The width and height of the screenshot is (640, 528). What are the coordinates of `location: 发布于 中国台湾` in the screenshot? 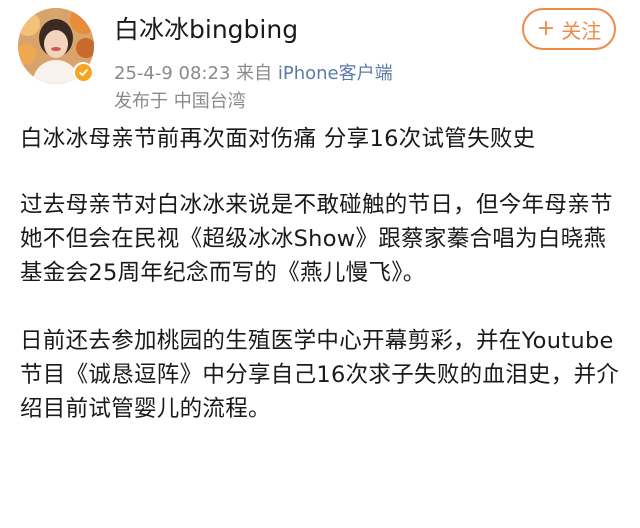 It's located at (180, 101).